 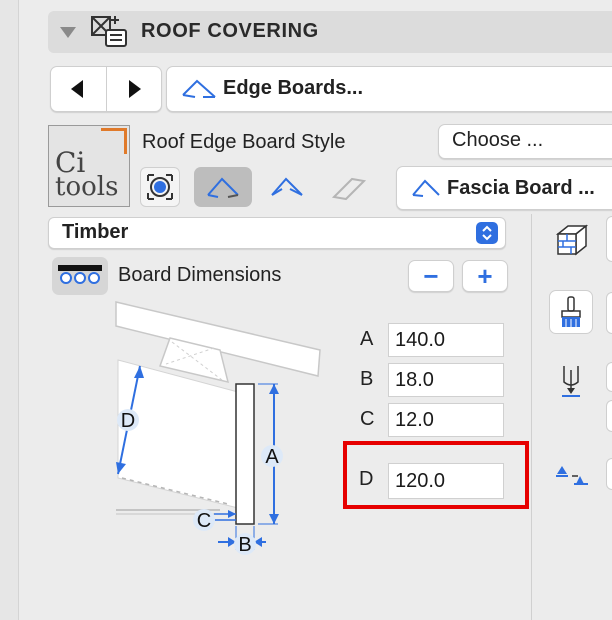 I want to click on select-stepper-icon, so click(x=487, y=233).